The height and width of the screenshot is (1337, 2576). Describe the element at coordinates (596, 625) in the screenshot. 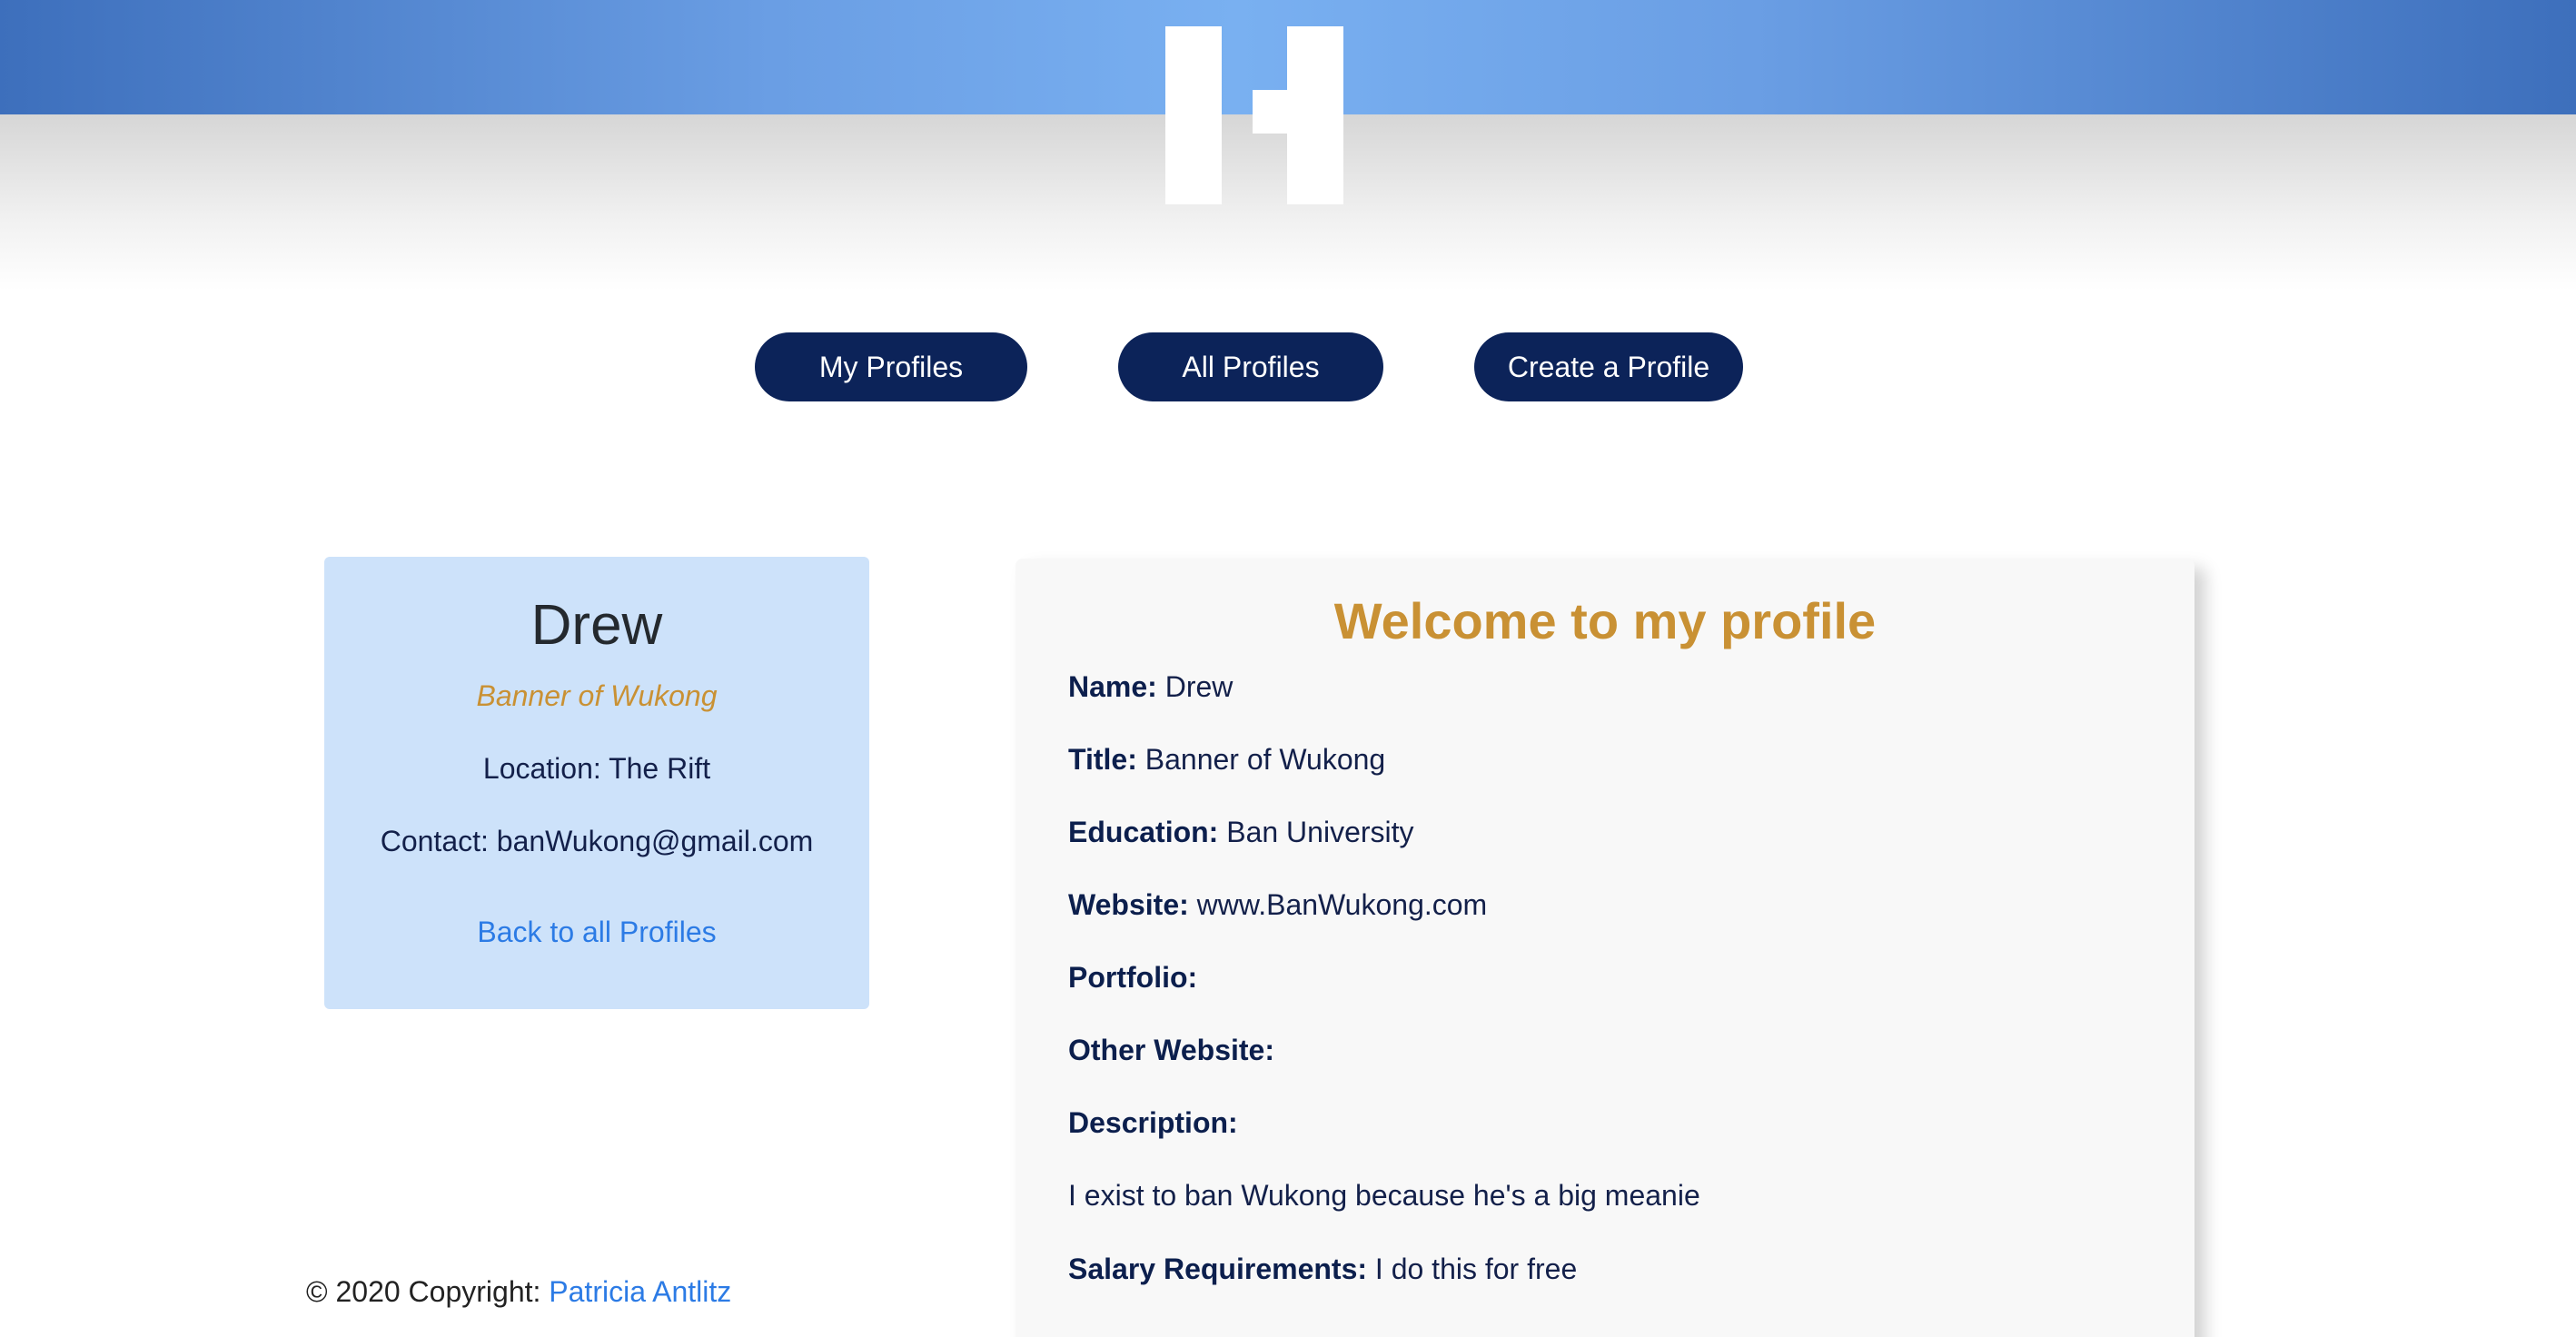

I see `profile-name: Drew` at that location.